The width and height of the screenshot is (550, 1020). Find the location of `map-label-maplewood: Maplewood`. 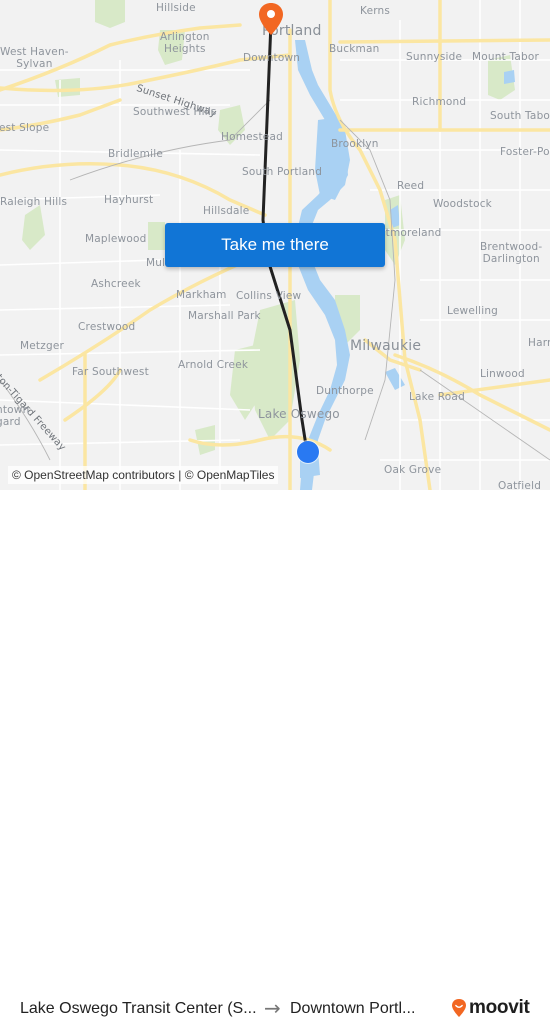

map-label-maplewood: Maplewood is located at coordinates (116, 239).